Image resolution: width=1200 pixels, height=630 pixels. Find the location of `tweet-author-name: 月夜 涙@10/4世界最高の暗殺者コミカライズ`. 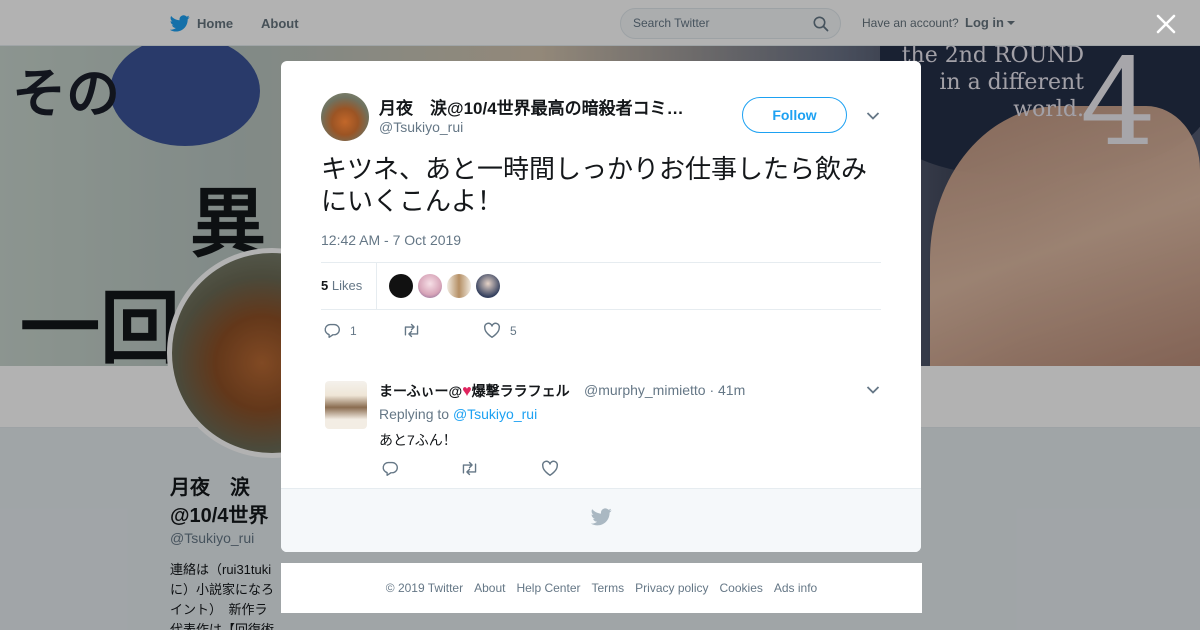

tweet-author-name: 月夜 涙@10/4世界最高の暗殺者コミカライズ is located at coordinates (535, 106).